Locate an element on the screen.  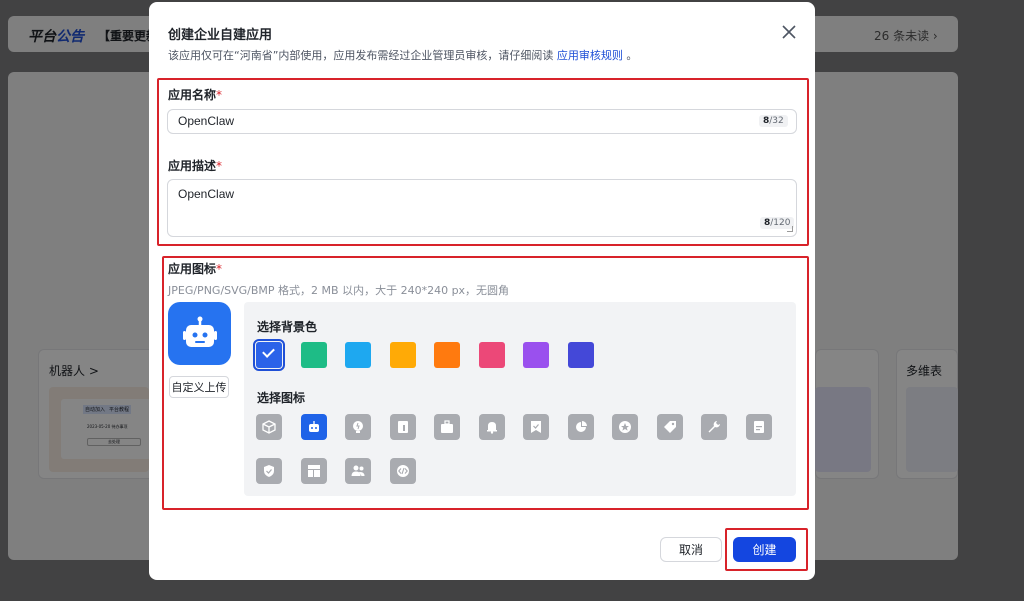
name-max: /32 is located at coordinates (776, 121).